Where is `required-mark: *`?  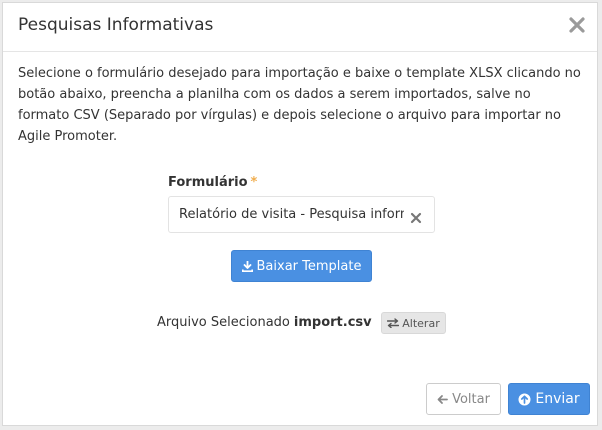 required-mark: * is located at coordinates (254, 182).